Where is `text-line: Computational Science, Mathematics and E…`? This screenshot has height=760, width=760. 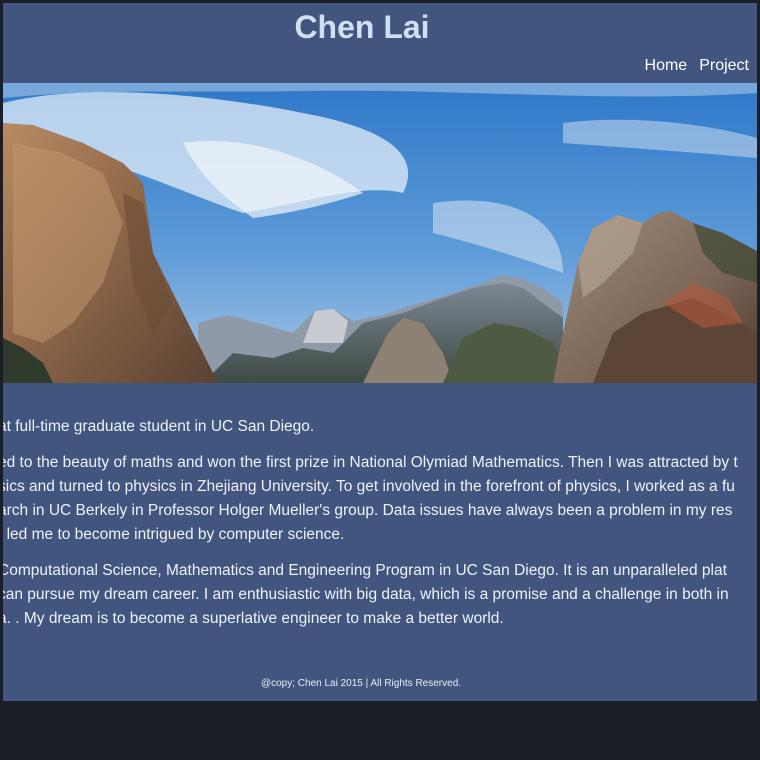
text-line: Computational Science, Mathematics and E… is located at coordinates (365, 570).